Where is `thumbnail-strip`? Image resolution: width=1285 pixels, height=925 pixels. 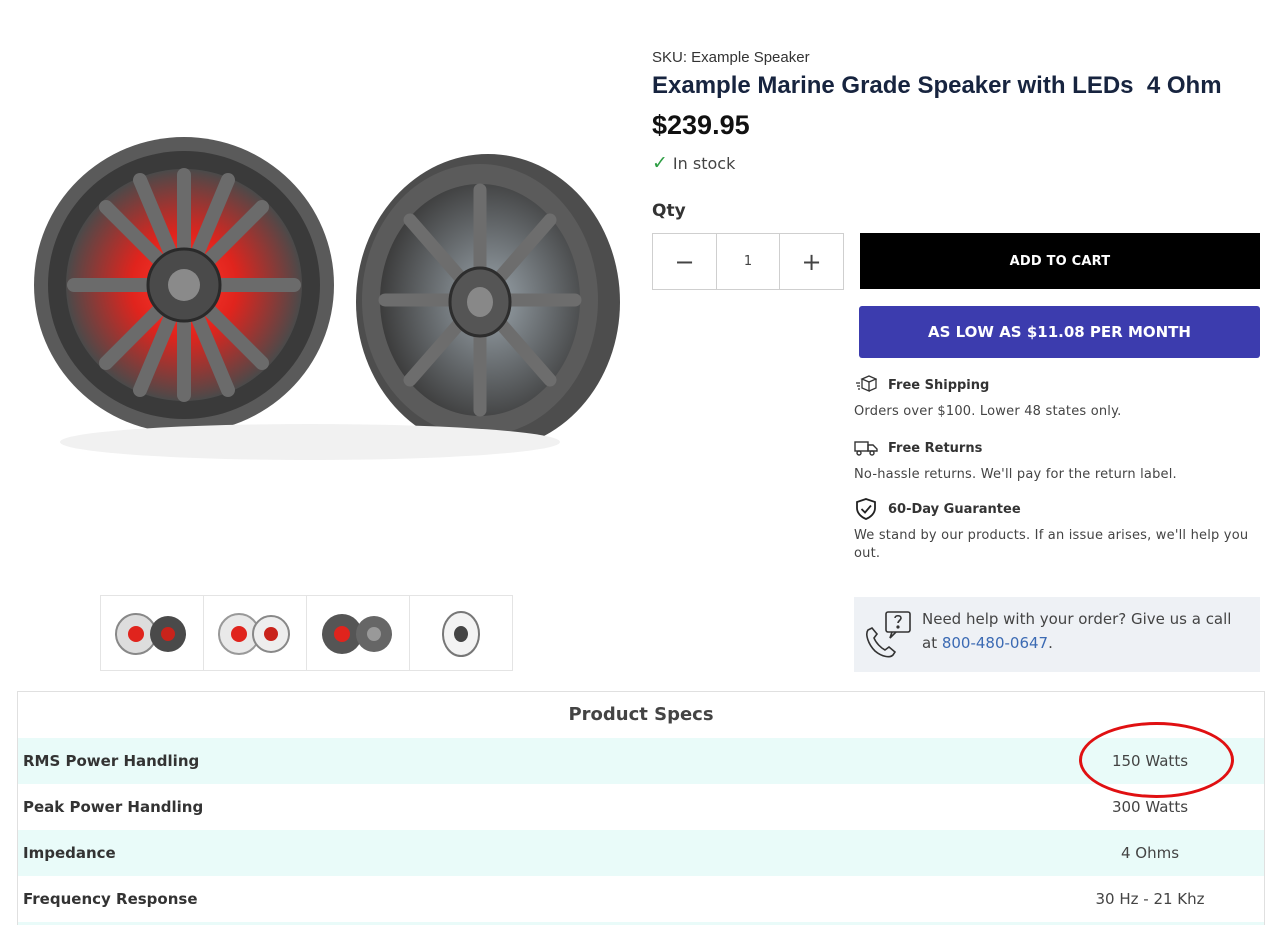 thumbnail-strip is located at coordinates (306, 633).